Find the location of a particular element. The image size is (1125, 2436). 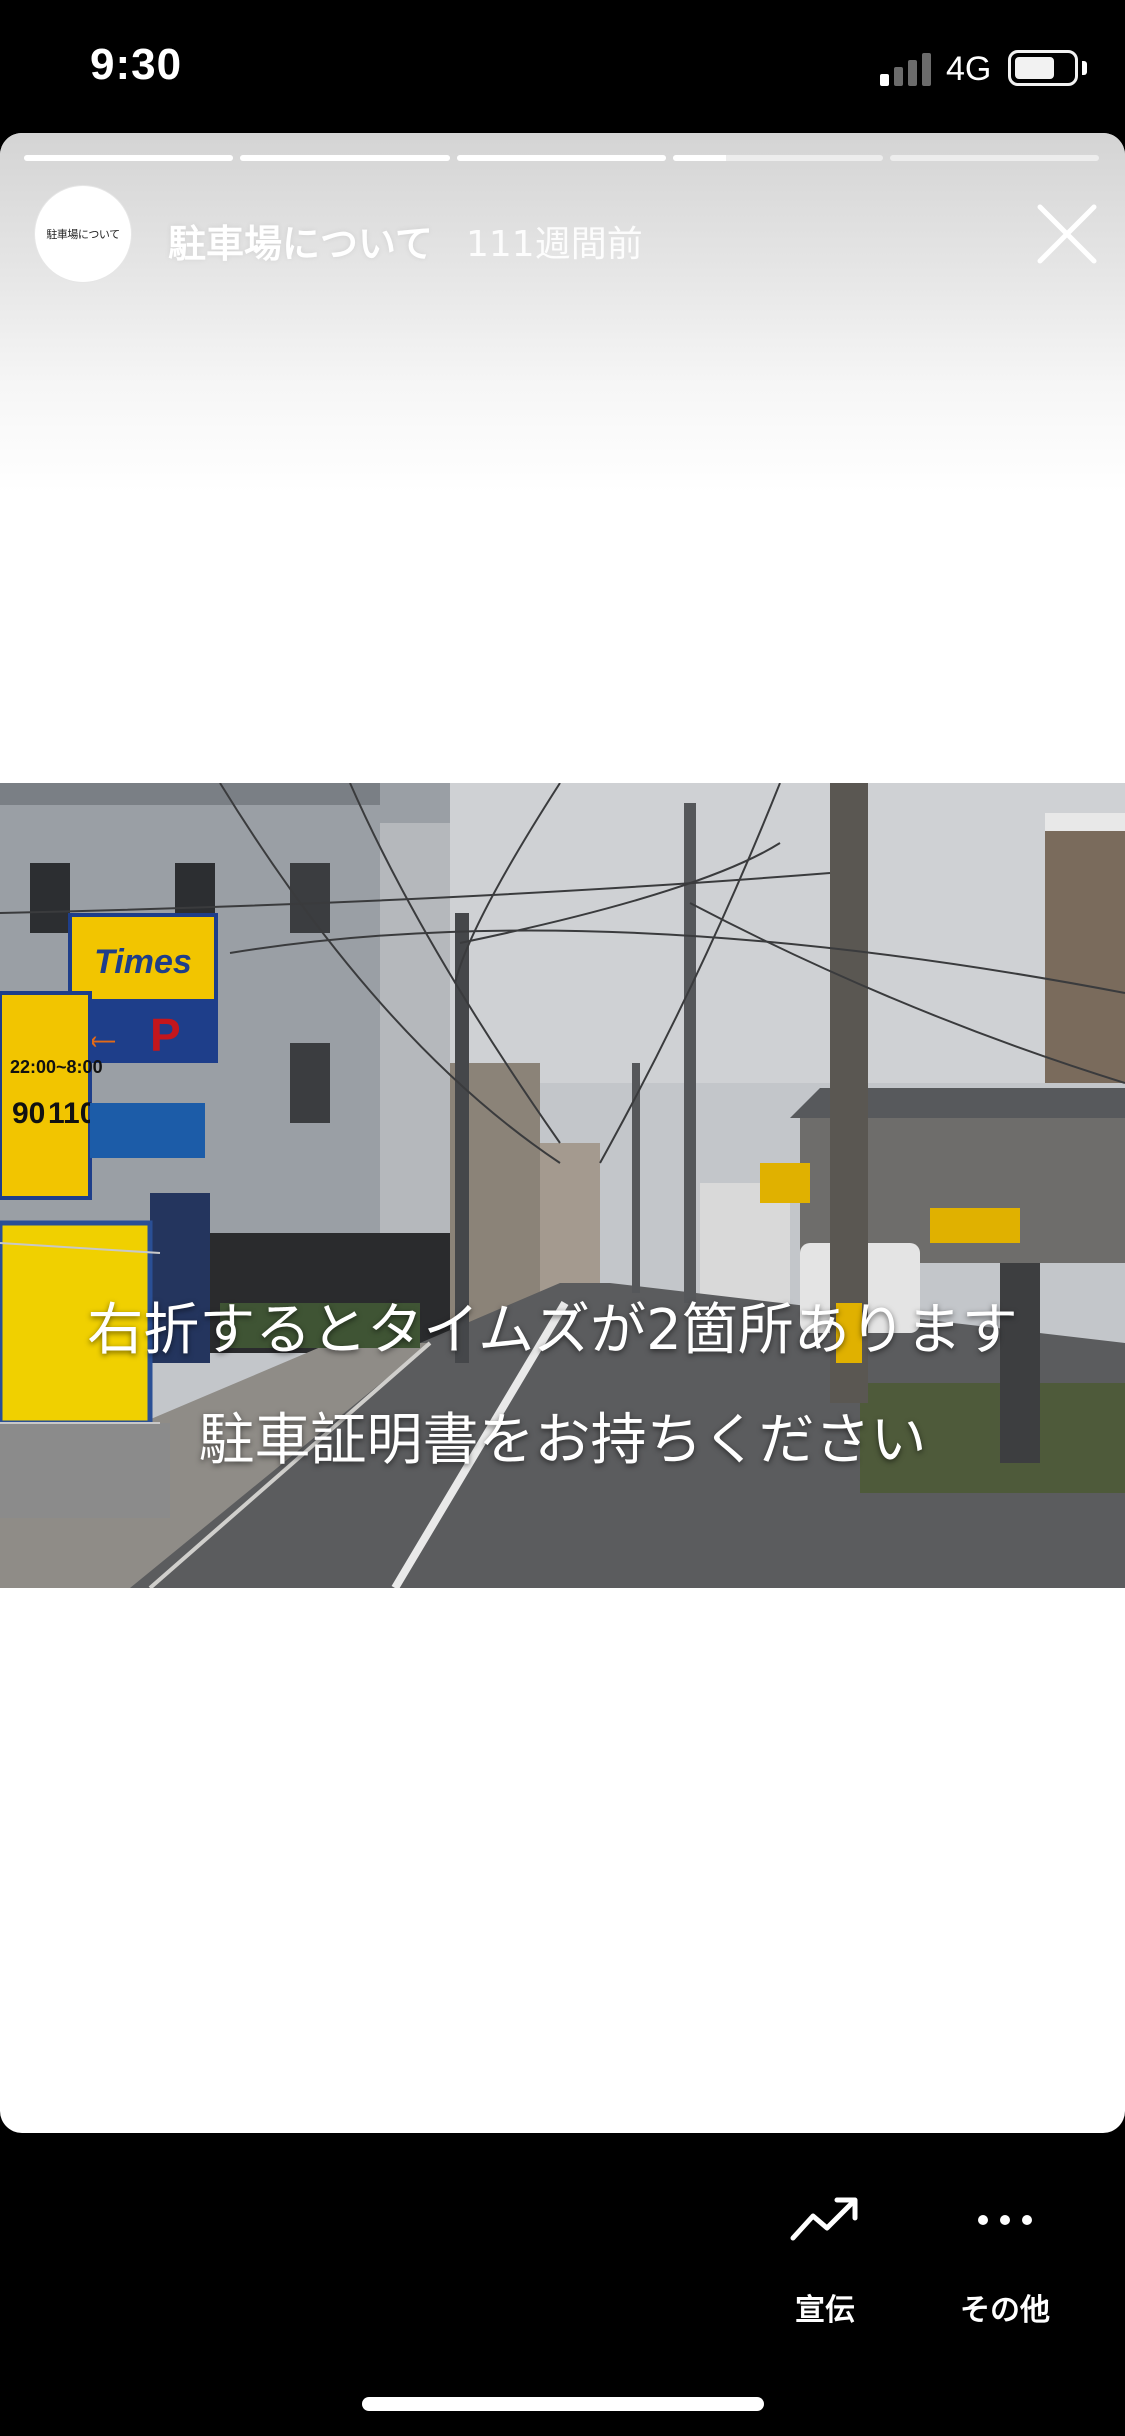

battery-cap is located at coordinates (1084, 68).